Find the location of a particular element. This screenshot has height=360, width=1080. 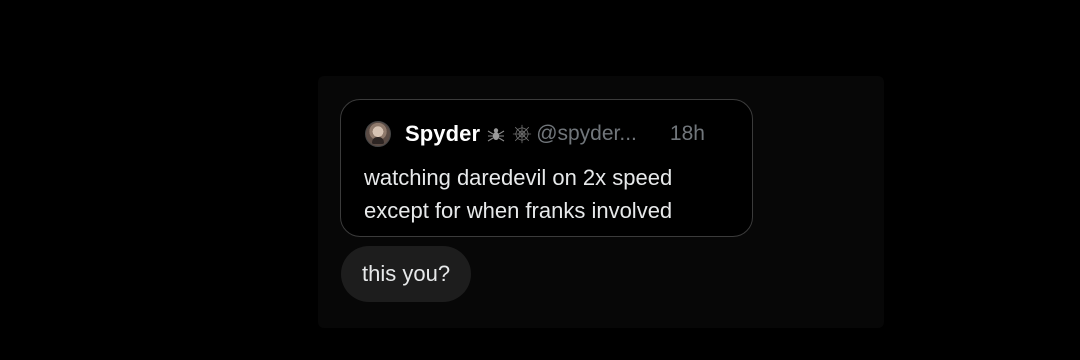

spider-web-icon is located at coordinates (522, 134).